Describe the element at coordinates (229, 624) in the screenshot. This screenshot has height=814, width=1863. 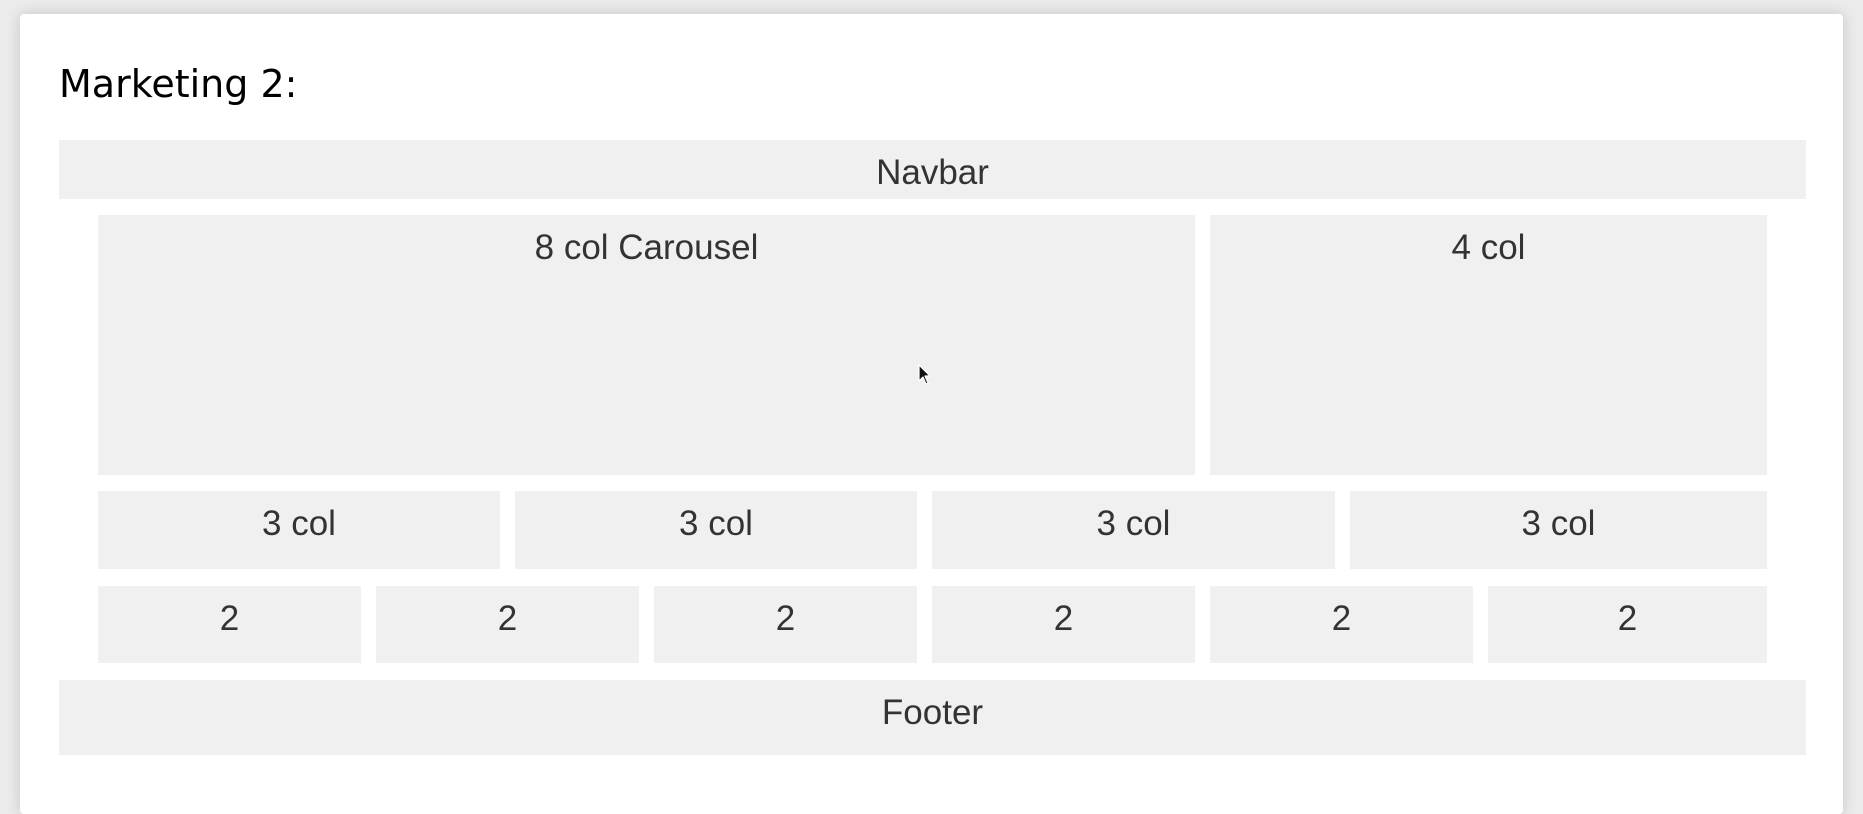
I see `two-col-block-1: 2` at that location.